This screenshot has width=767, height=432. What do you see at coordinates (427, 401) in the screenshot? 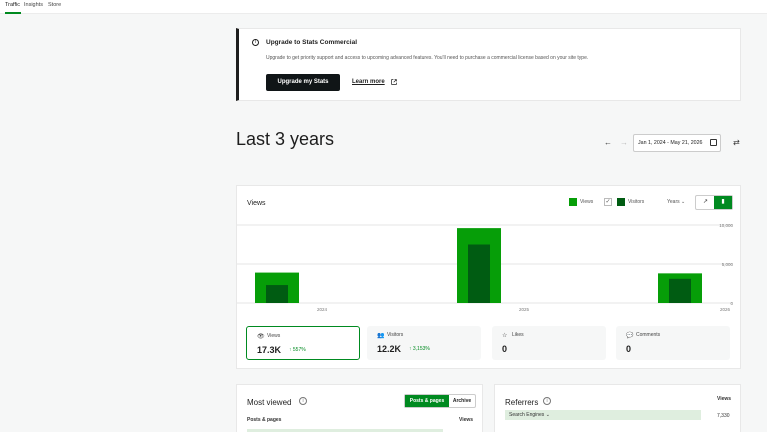
I see `tab-posts-pages: Posts & pages` at bounding box center [427, 401].